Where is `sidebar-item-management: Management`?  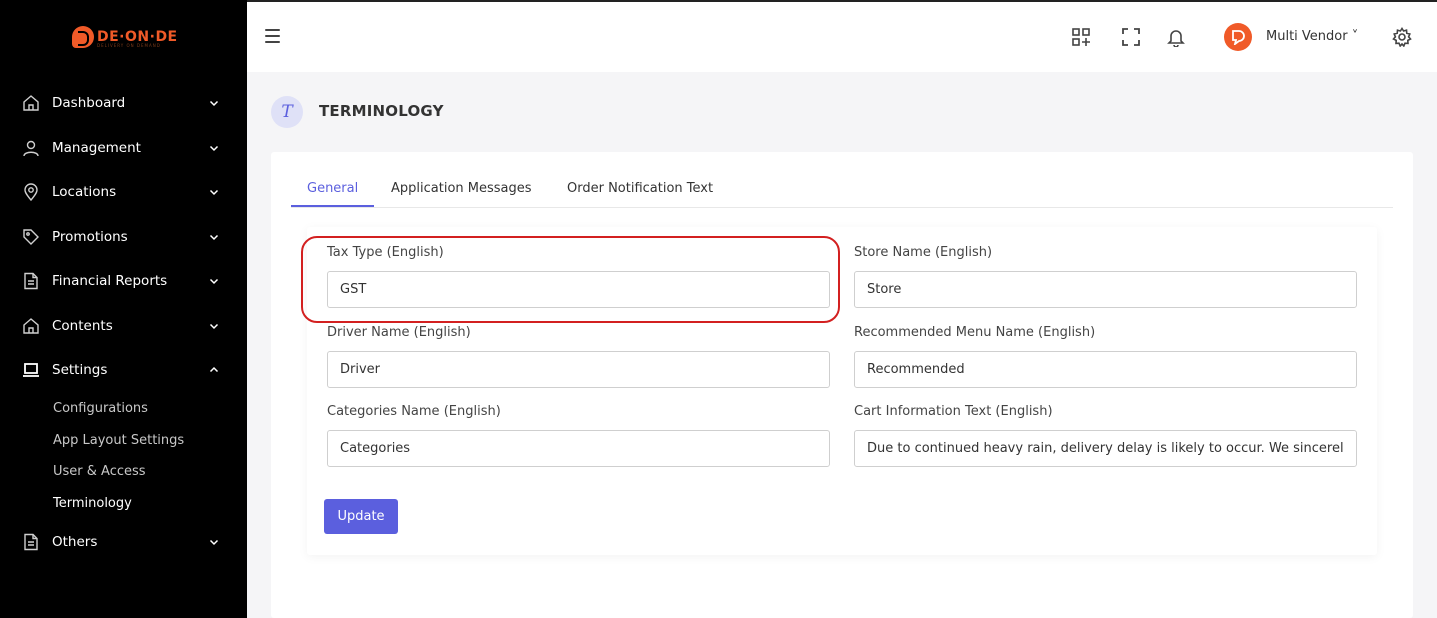 sidebar-item-management: Management is located at coordinates (123, 148).